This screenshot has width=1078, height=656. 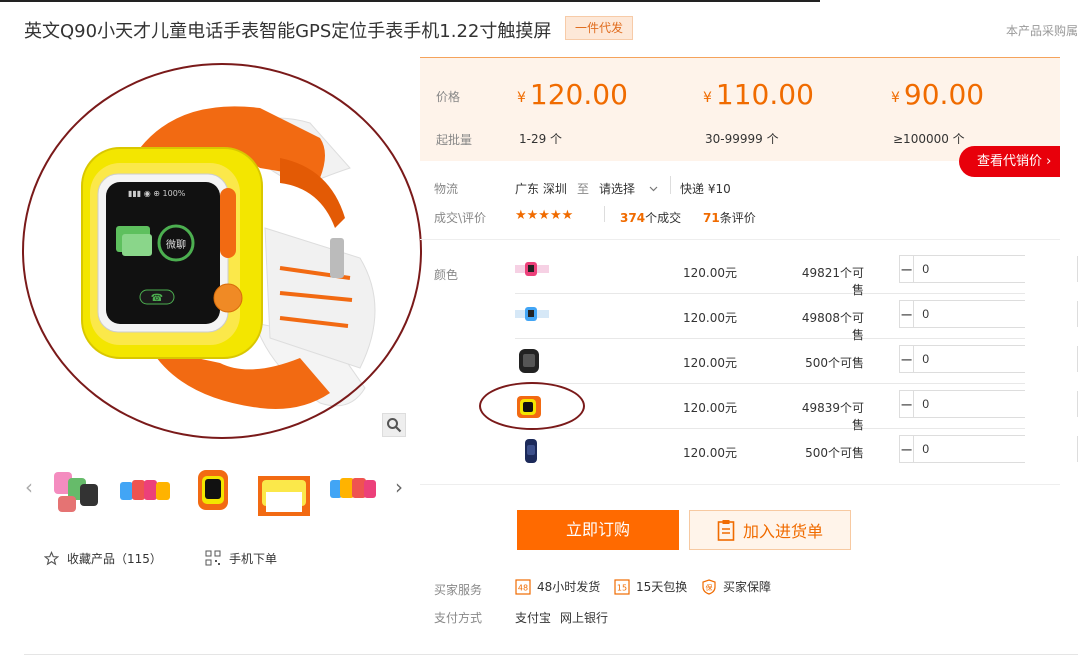 What do you see at coordinates (533, 618) in the screenshot?
I see `payment-alipay: 支付宝` at bounding box center [533, 618].